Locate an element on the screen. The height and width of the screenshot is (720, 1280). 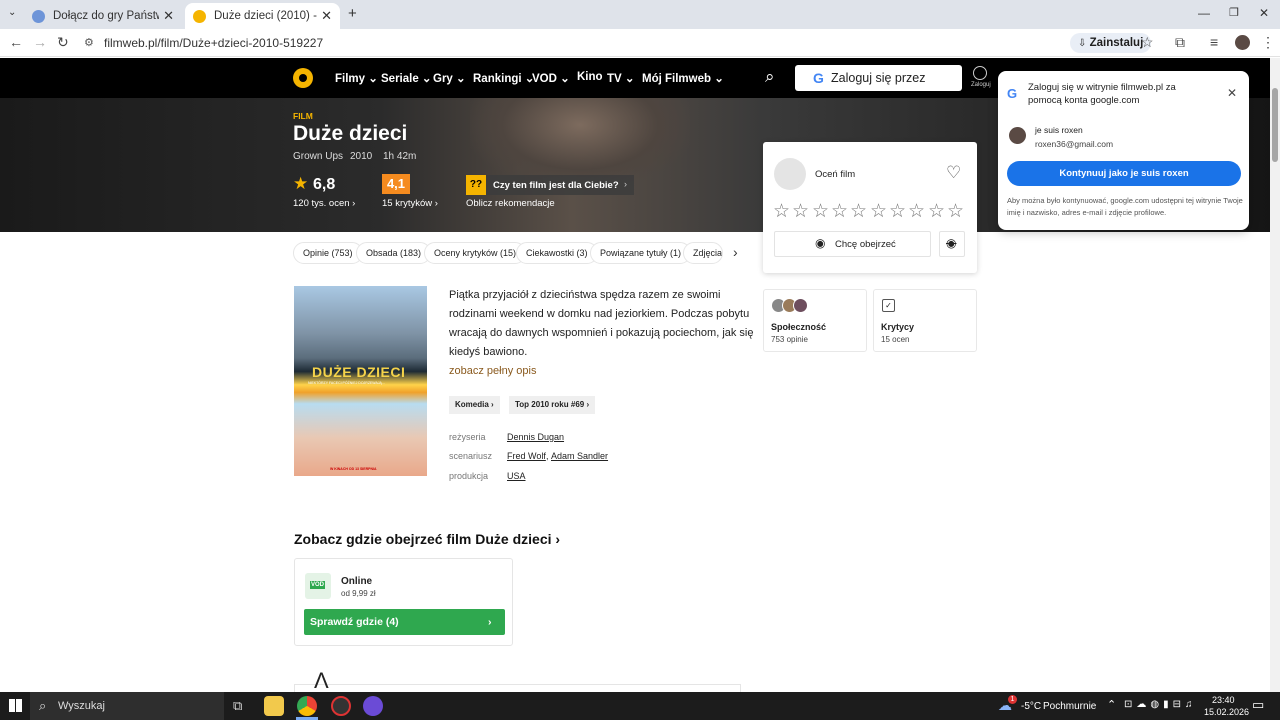
tab-panstwa-miasta: Dołącz do gry Państwa Miasta ✕ is located at coordinates (103, 16).